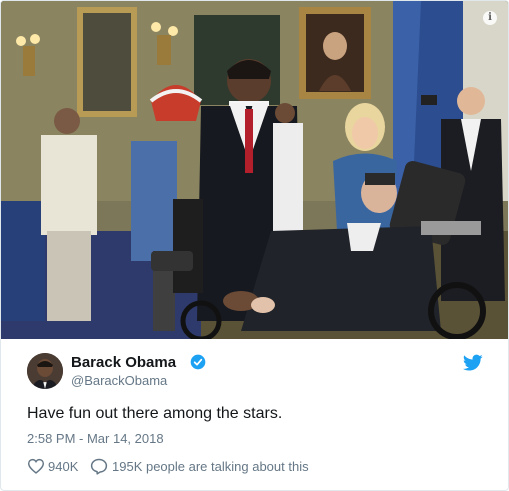 The height and width of the screenshot is (491, 509). I want to click on speech-bubble-icon, so click(99, 466).